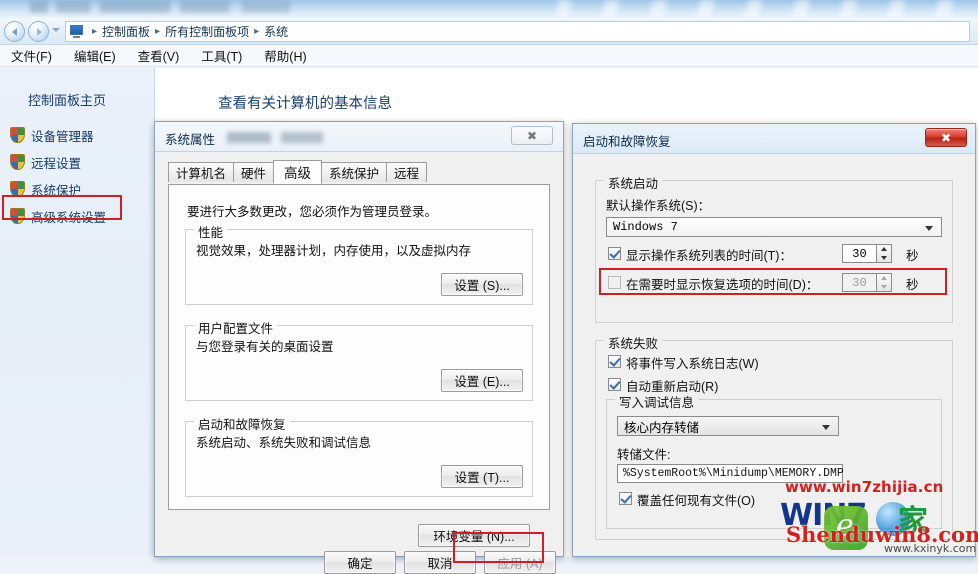 The image size is (978, 574). I want to click on show-os-list-checkbox, so click(614, 253).